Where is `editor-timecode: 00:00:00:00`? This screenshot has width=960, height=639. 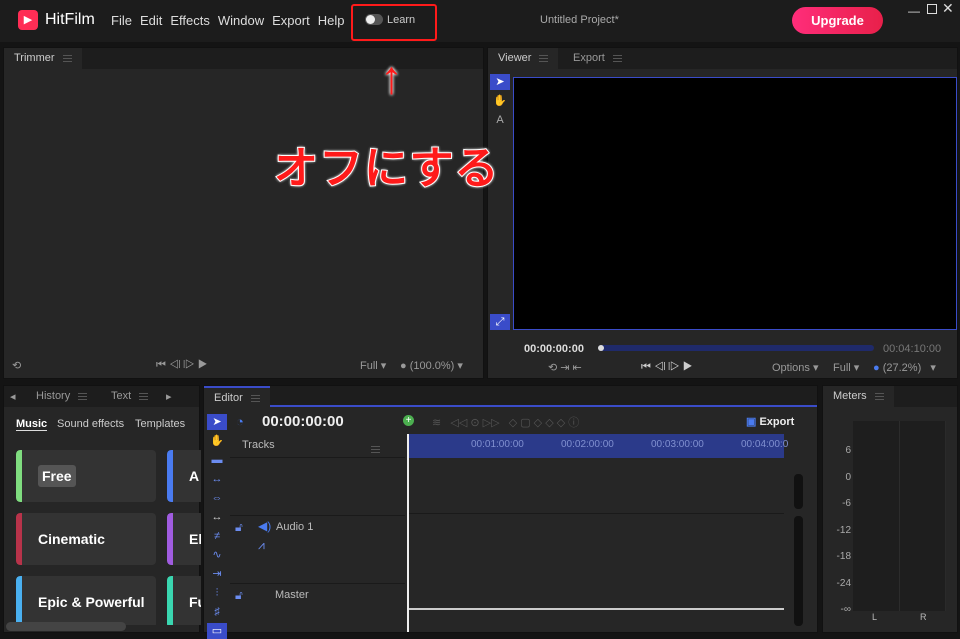 editor-timecode: 00:00:00:00 is located at coordinates (303, 421).